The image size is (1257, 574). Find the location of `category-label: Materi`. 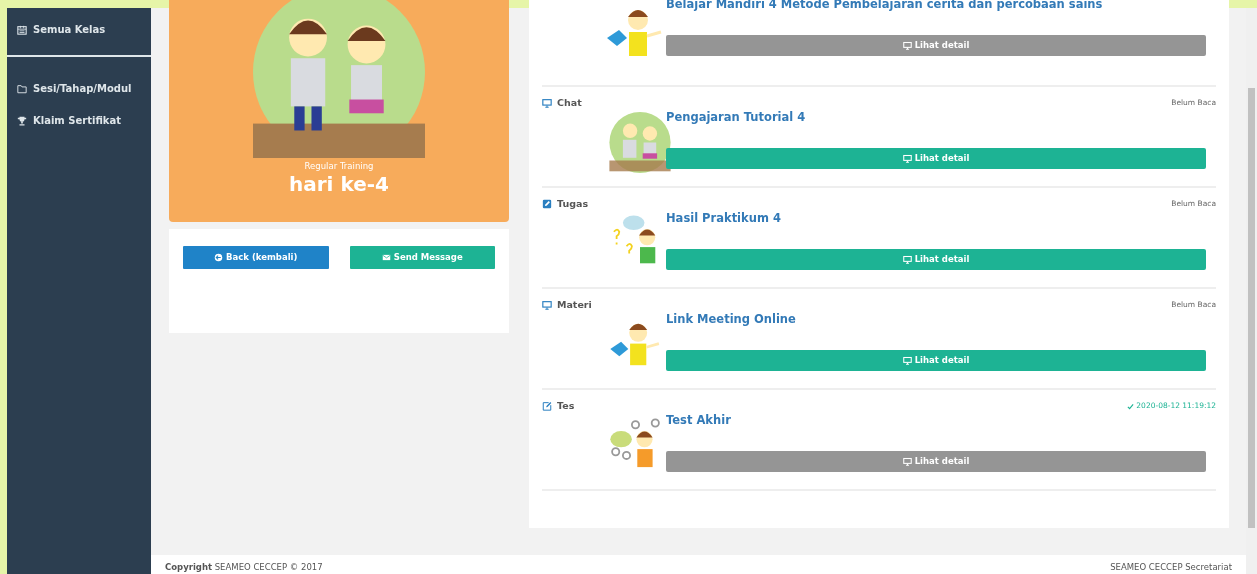

category-label: Materi is located at coordinates (574, 304).